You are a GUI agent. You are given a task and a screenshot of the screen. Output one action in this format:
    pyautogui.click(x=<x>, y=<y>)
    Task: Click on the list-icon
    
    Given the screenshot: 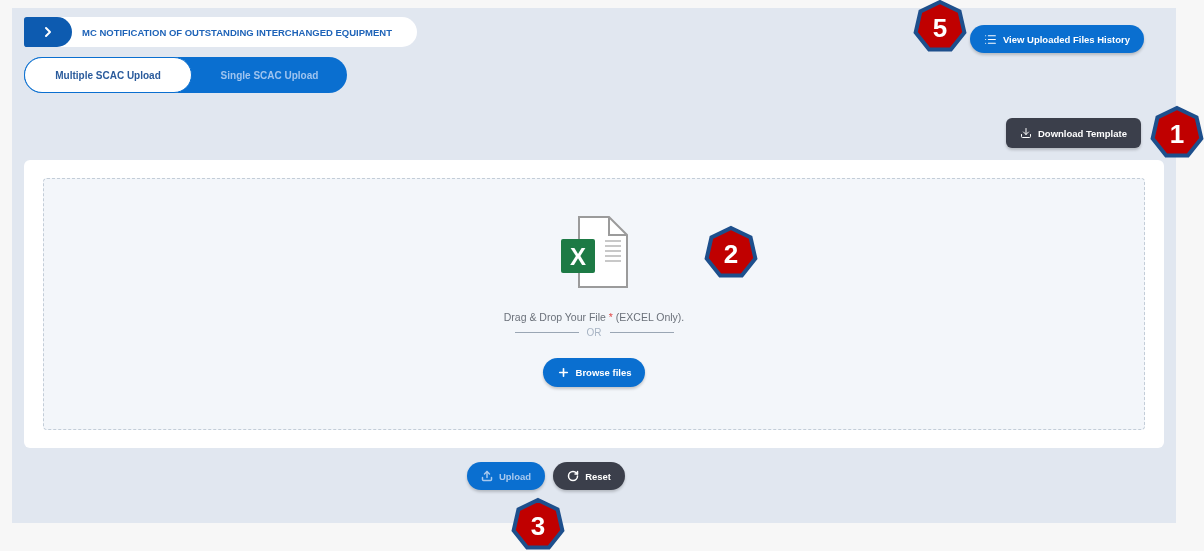 What is the action you would take?
    pyautogui.click(x=990, y=39)
    